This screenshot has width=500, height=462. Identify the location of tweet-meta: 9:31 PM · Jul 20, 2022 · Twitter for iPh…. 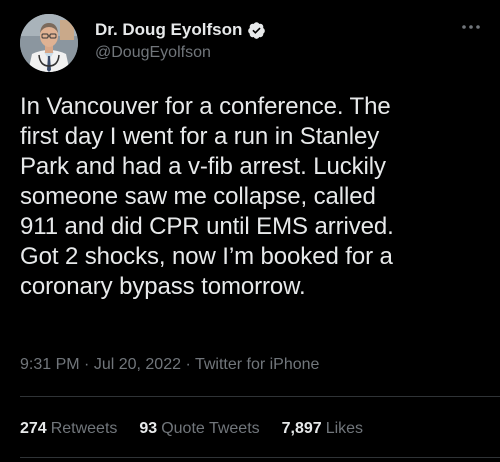
(169, 365).